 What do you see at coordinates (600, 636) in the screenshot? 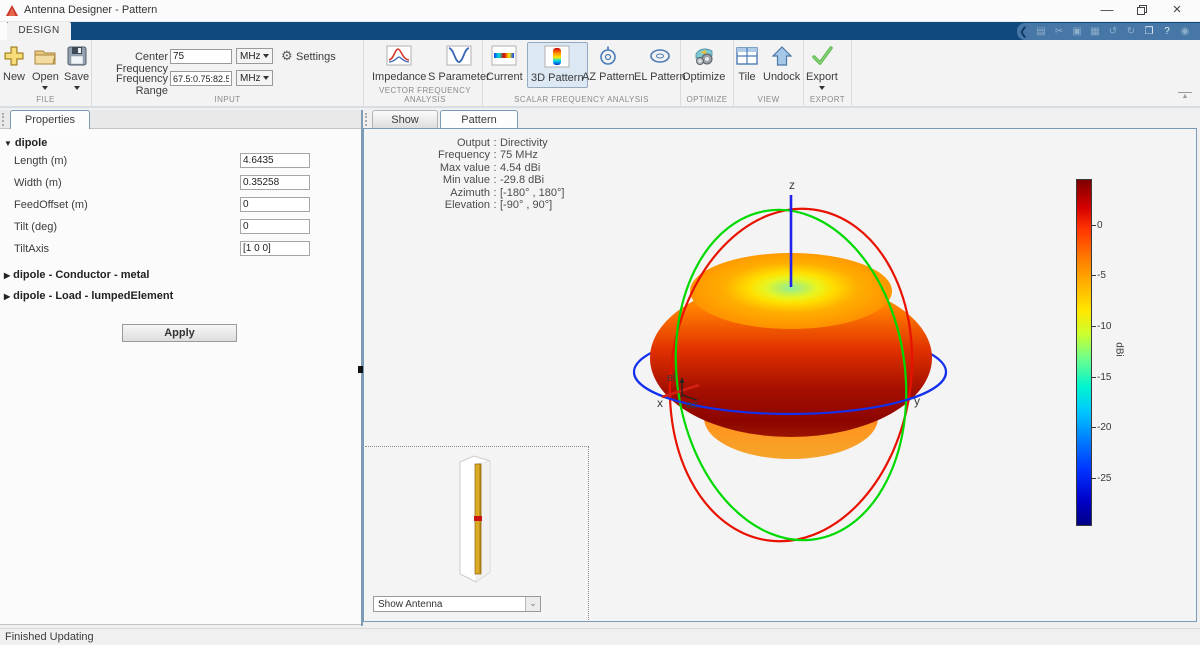
I see `status-bar: Finished Updating` at bounding box center [600, 636].